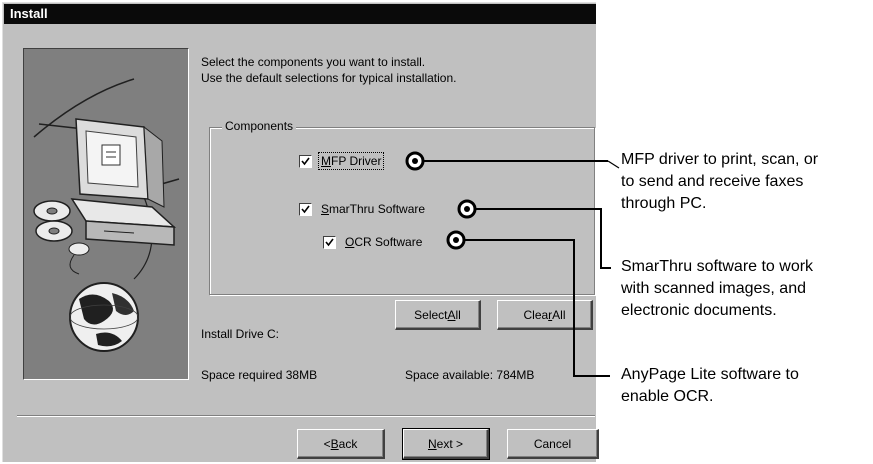 Image resolution: width=873 pixels, height=464 pixels. Describe the element at coordinates (664, 203) in the screenshot. I see `mfp-callout-line-3: through PC.` at that location.